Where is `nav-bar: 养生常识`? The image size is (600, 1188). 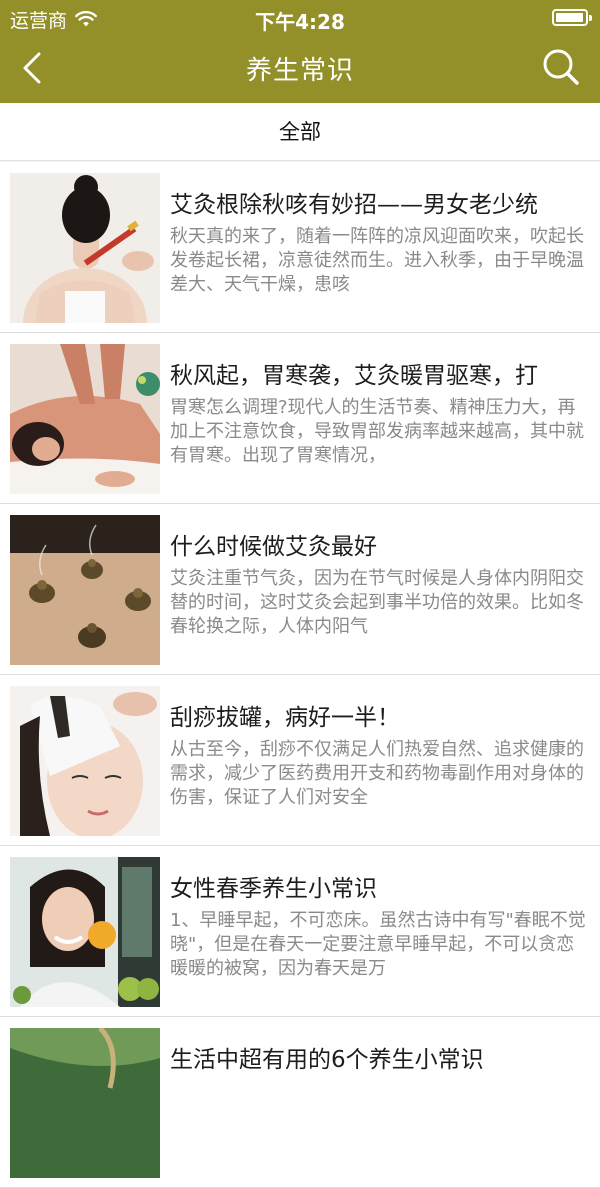 nav-bar: 养生常识 is located at coordinates (300, 68).